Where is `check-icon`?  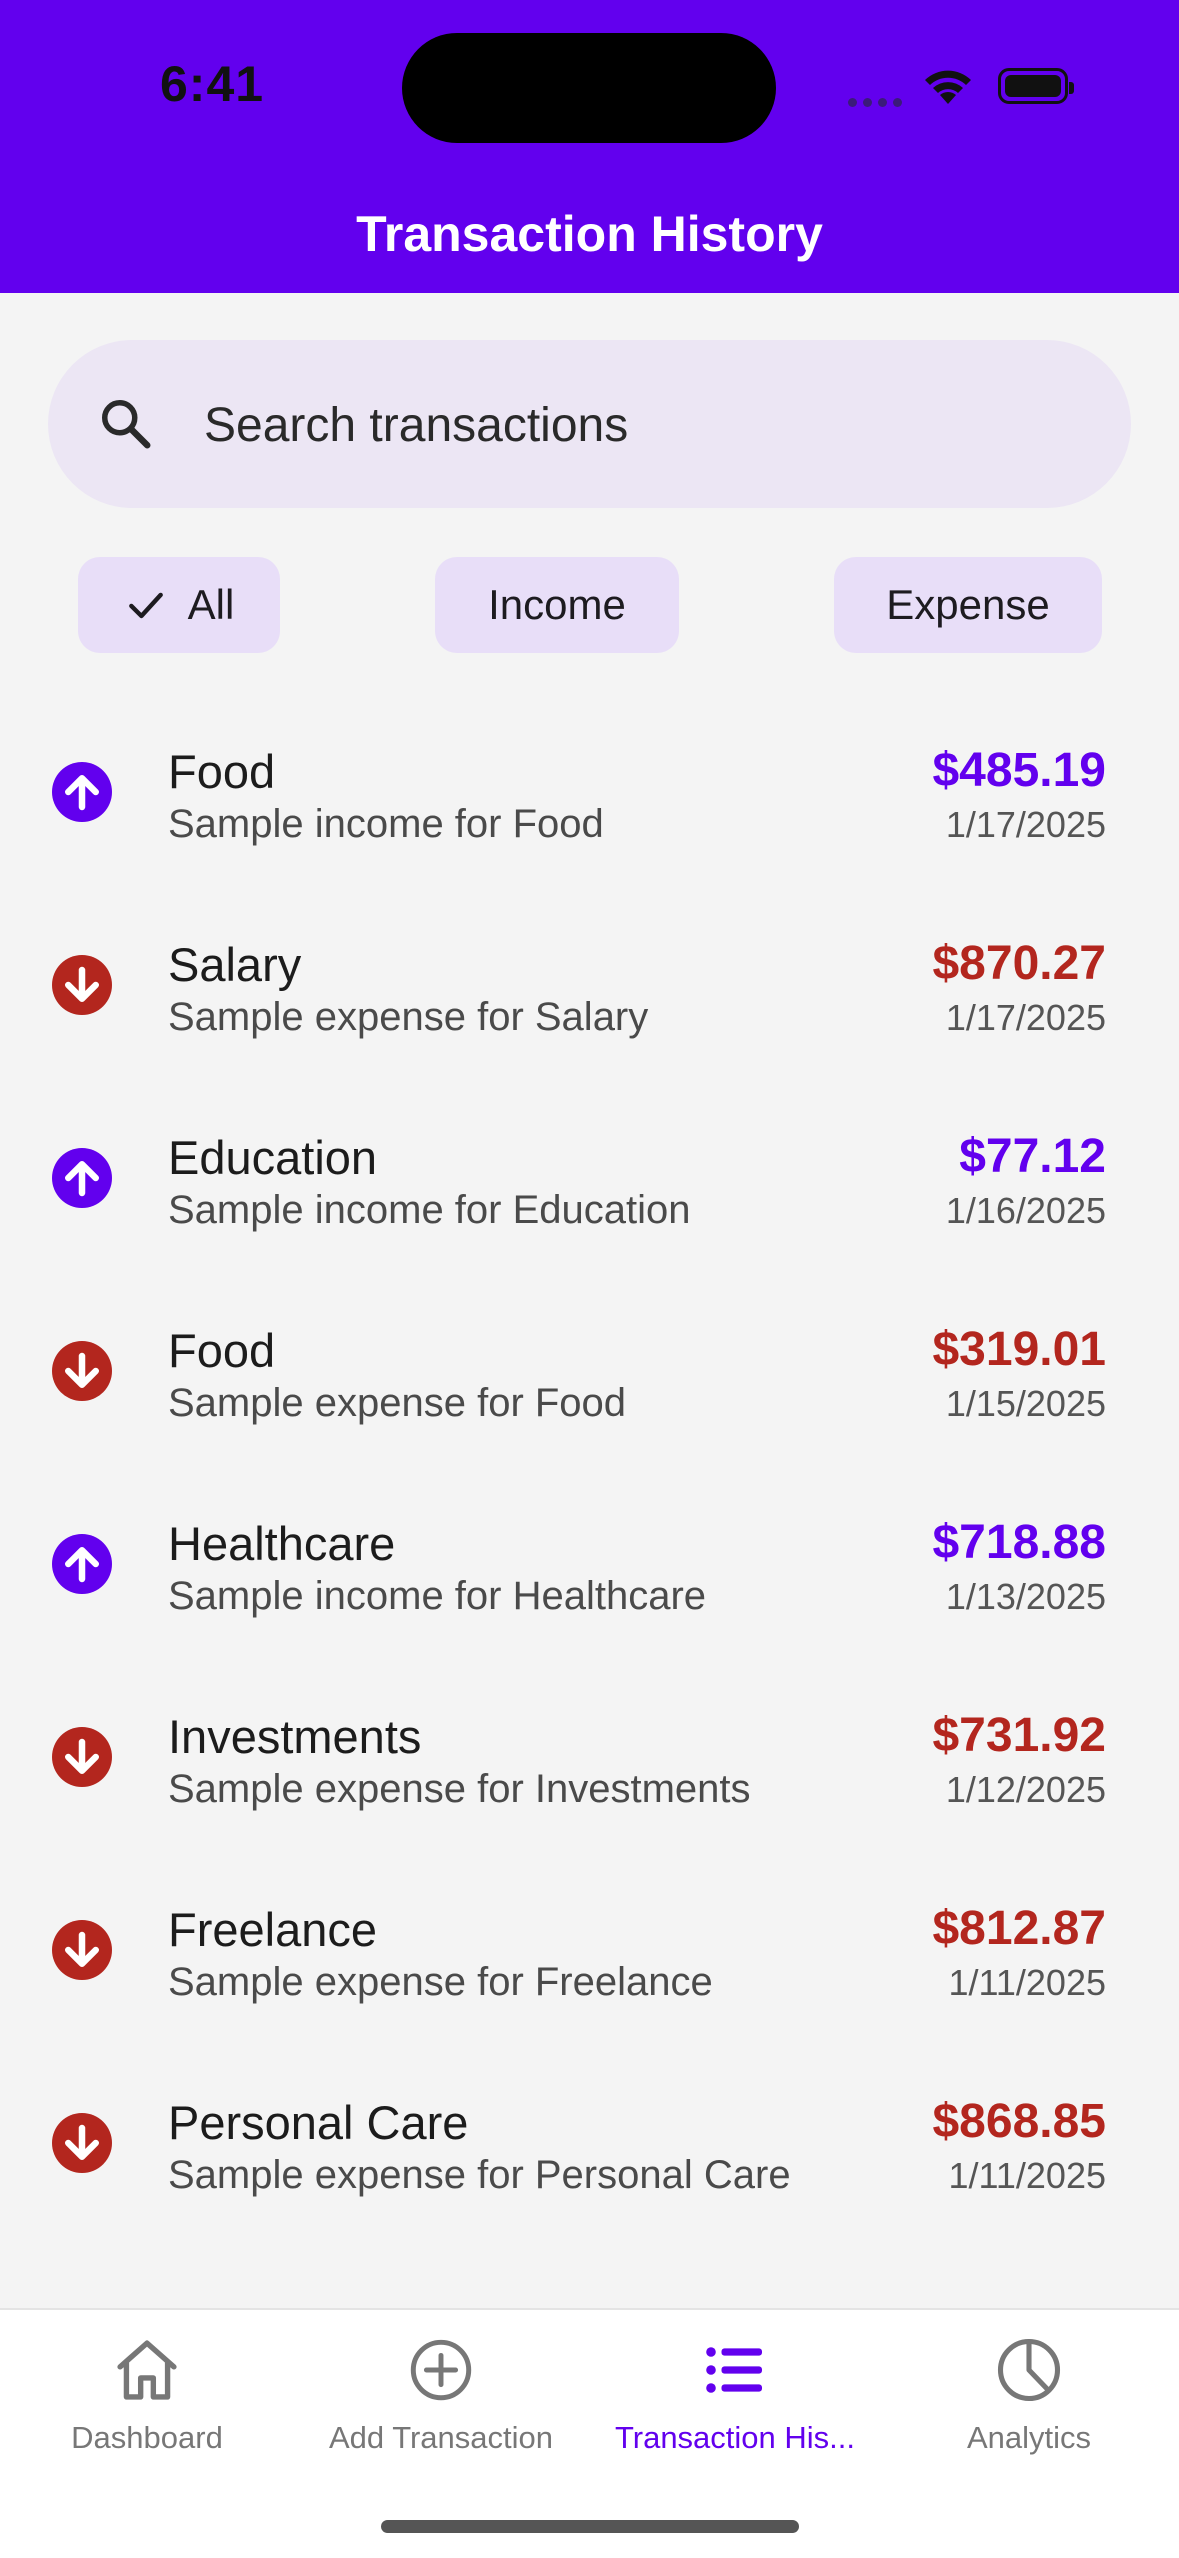
check-icon is located at coordinates (146, 605).